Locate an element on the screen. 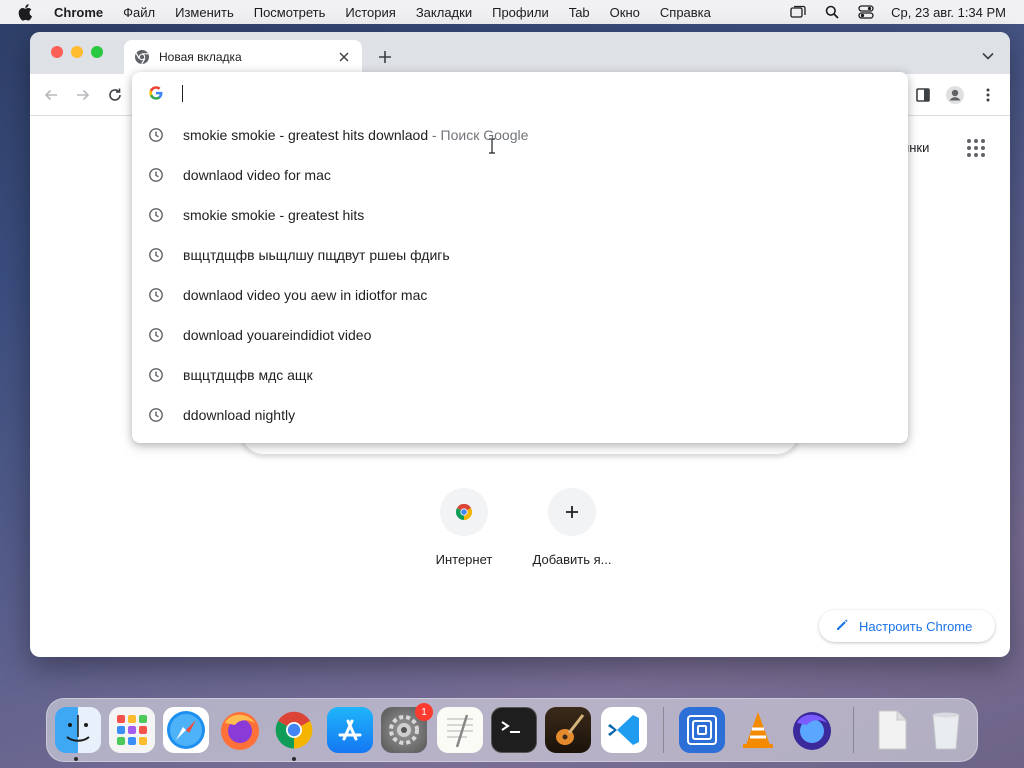  finder-icon is located at coordinates (78, 730).